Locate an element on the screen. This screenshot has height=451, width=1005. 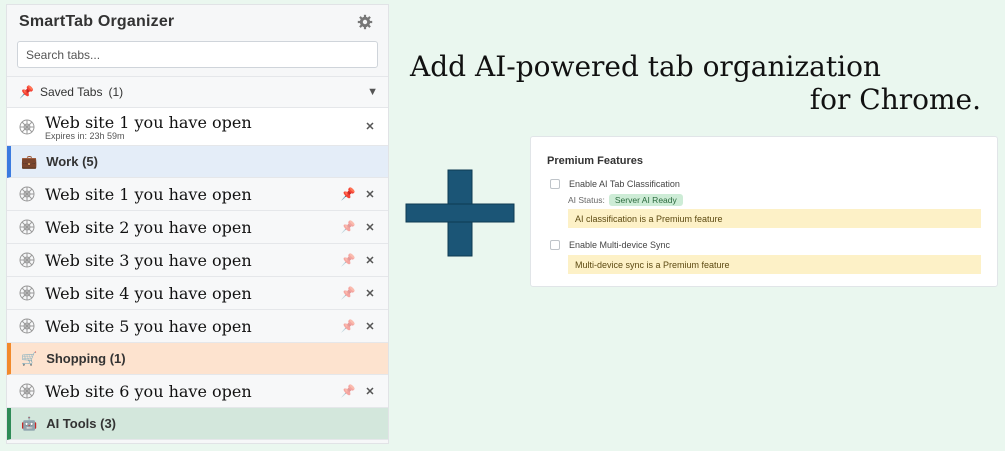
search-bar is located at coordinates (197, 57).